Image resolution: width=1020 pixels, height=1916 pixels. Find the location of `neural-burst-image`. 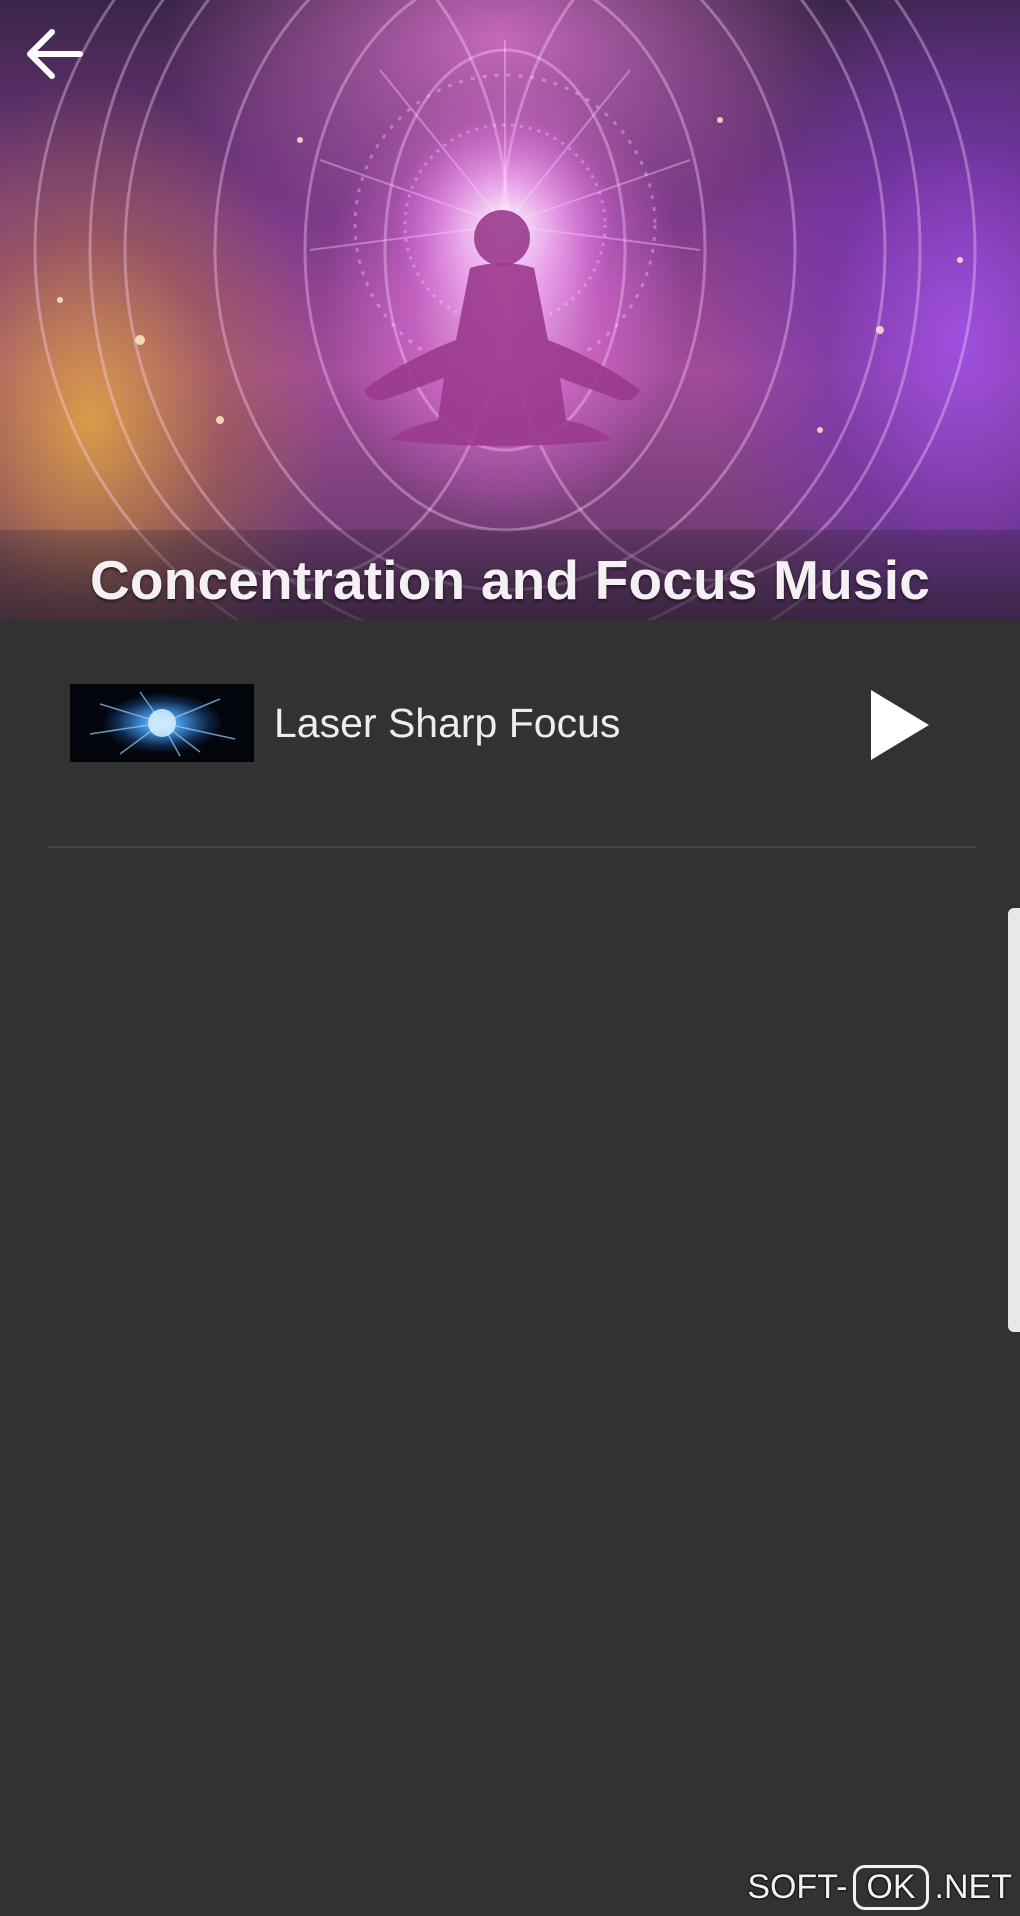

neural-burst-image is located at coordinates (162, 724).